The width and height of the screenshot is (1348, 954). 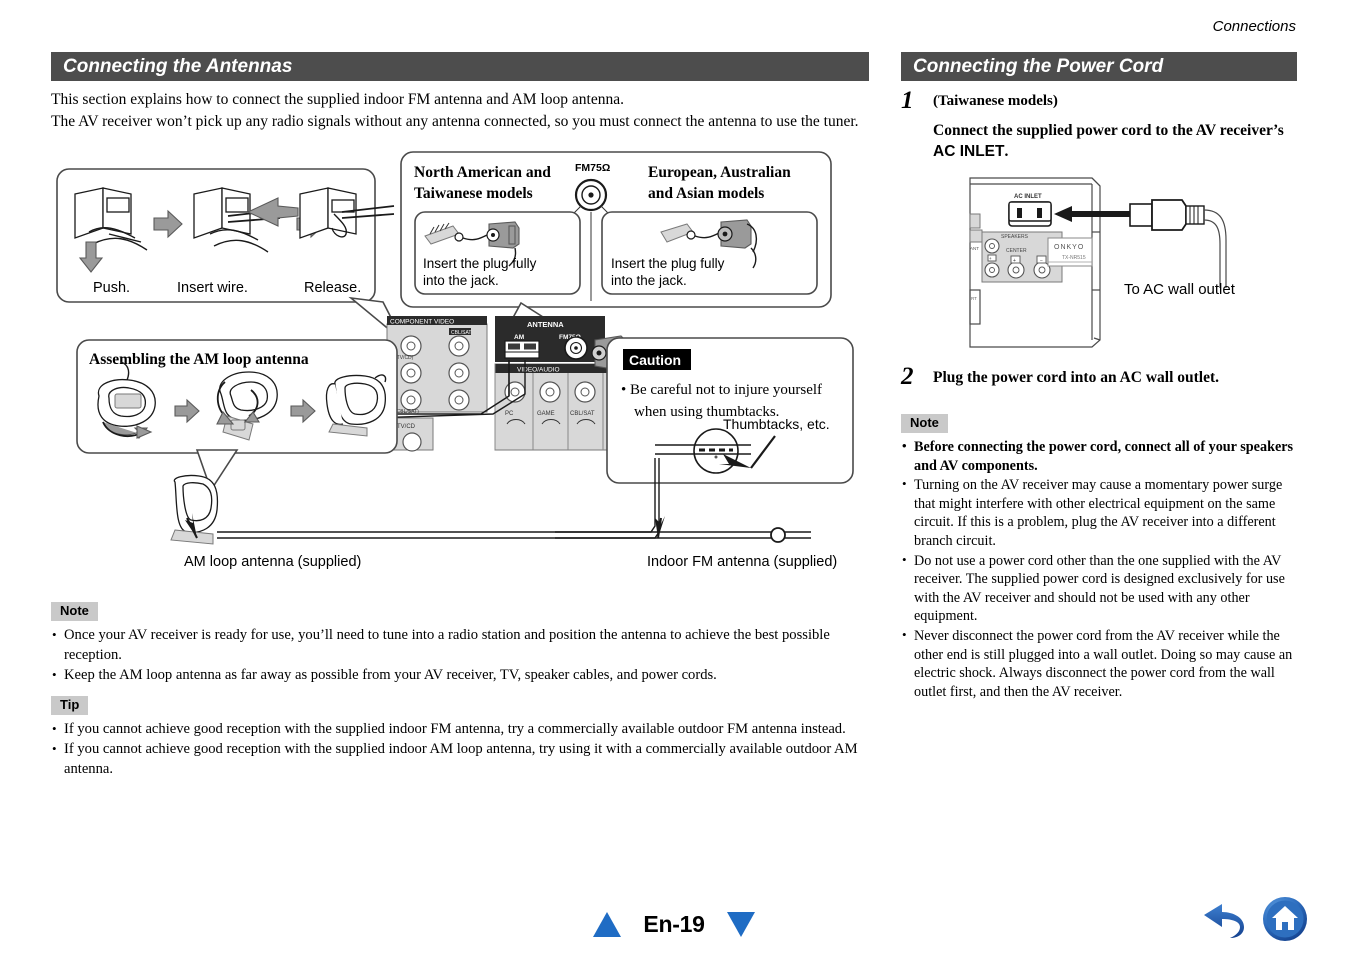 I want to click on release-label: Release., so click(x=332, y=288).